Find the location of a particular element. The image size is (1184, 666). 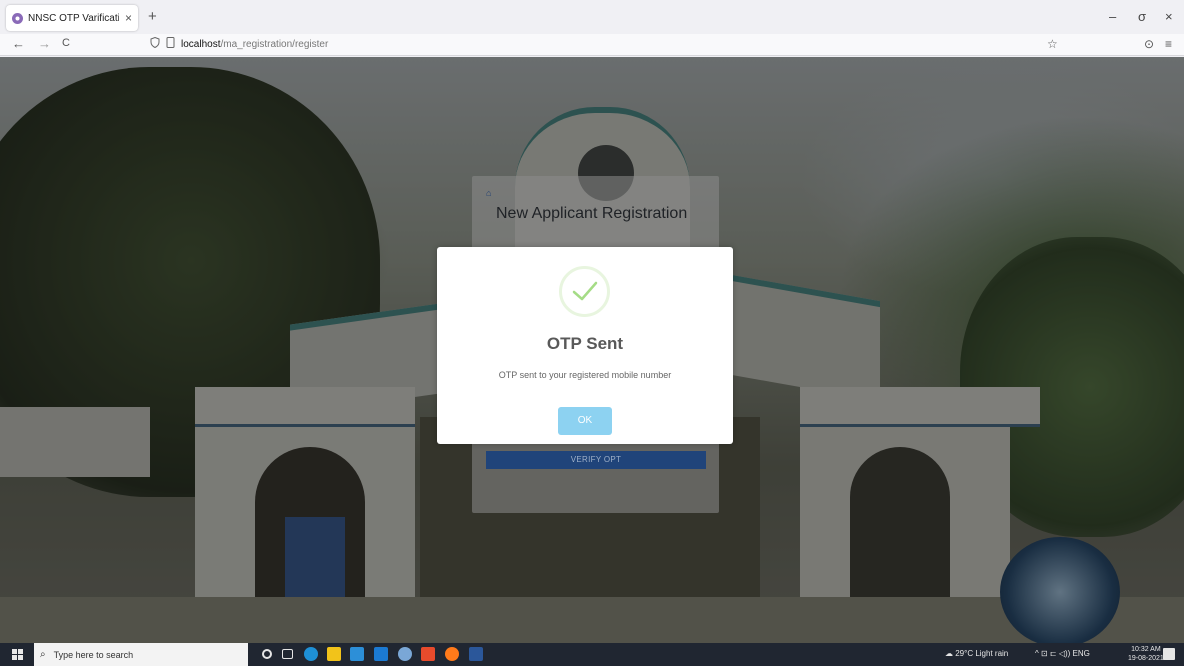

app-icon is located at coordinates (405, 654).